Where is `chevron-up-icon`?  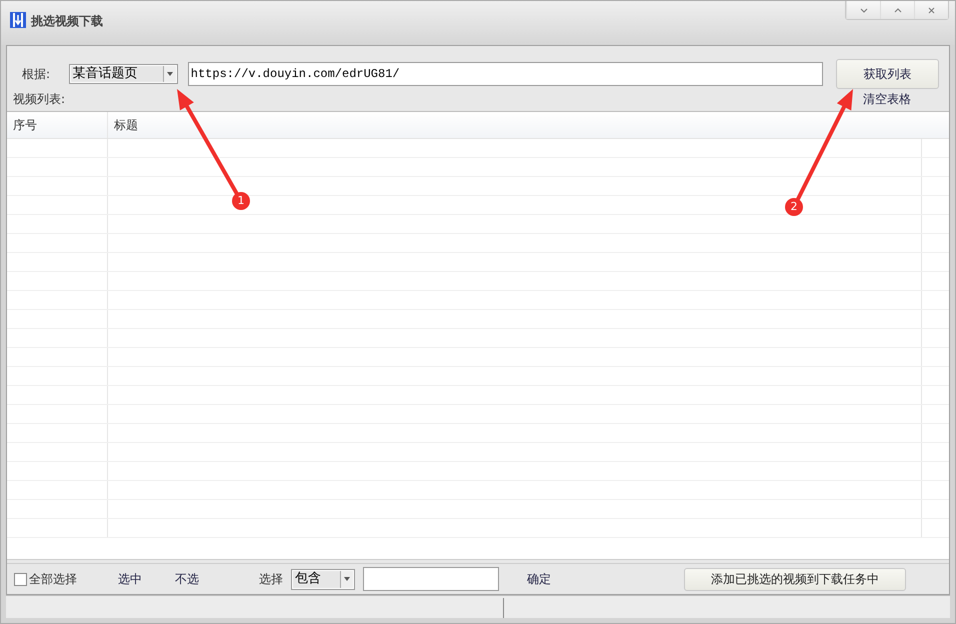
chevron-up-icon is located at coordinates (898, 10).